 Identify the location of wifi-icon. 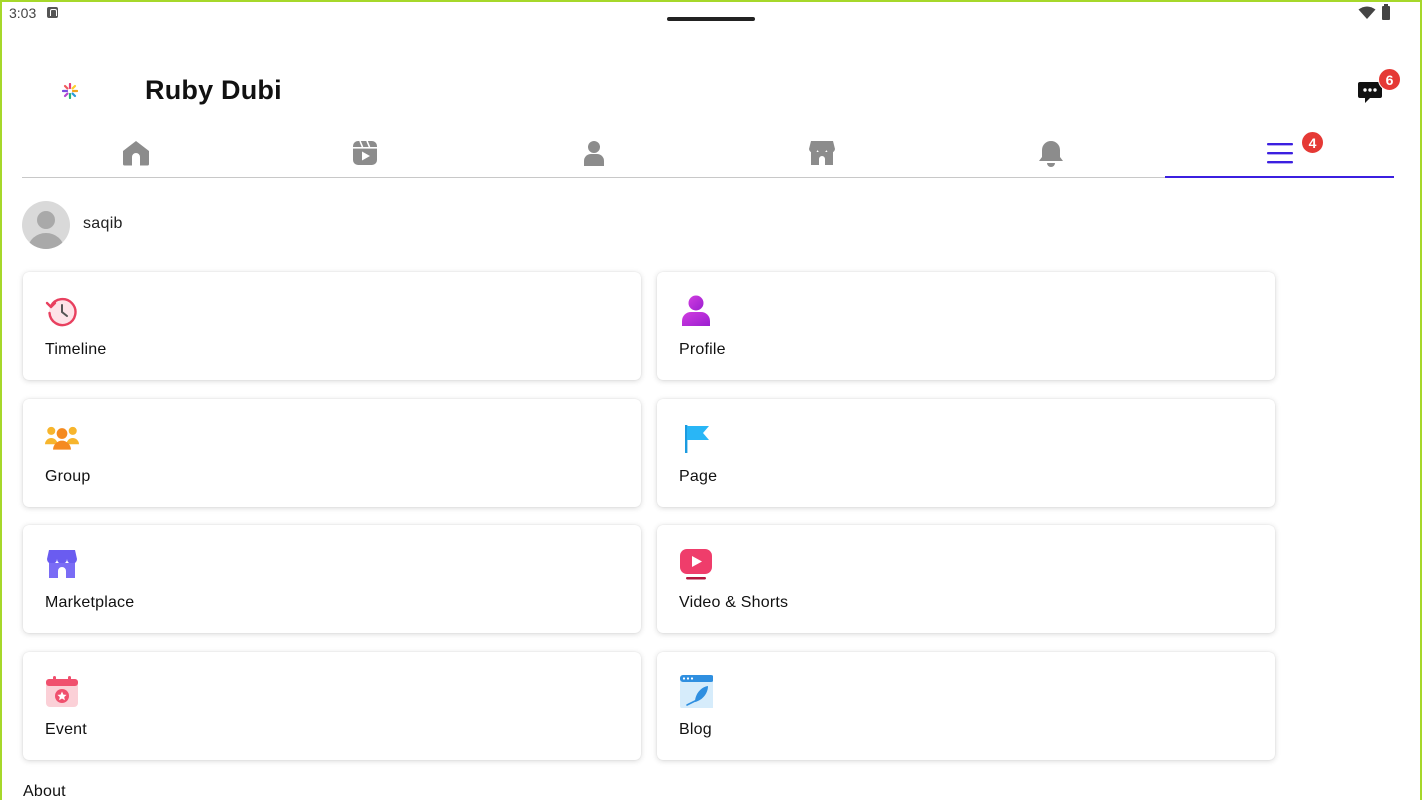
(1367, 12).